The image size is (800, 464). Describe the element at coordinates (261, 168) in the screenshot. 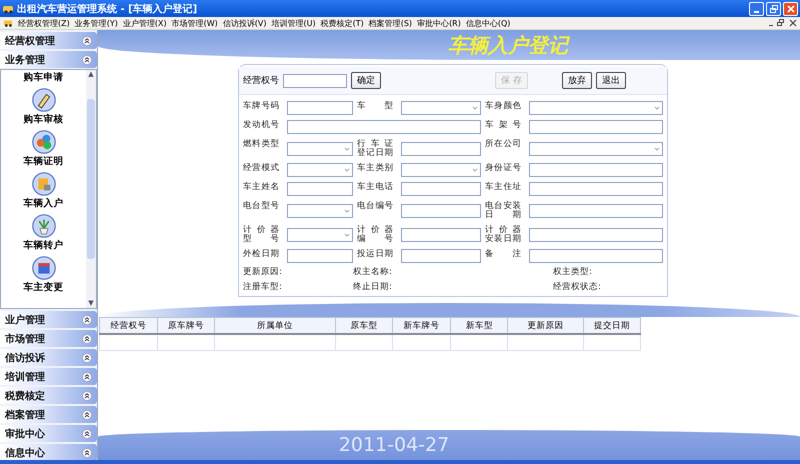

I see `field-label: 经营模式` at that location.